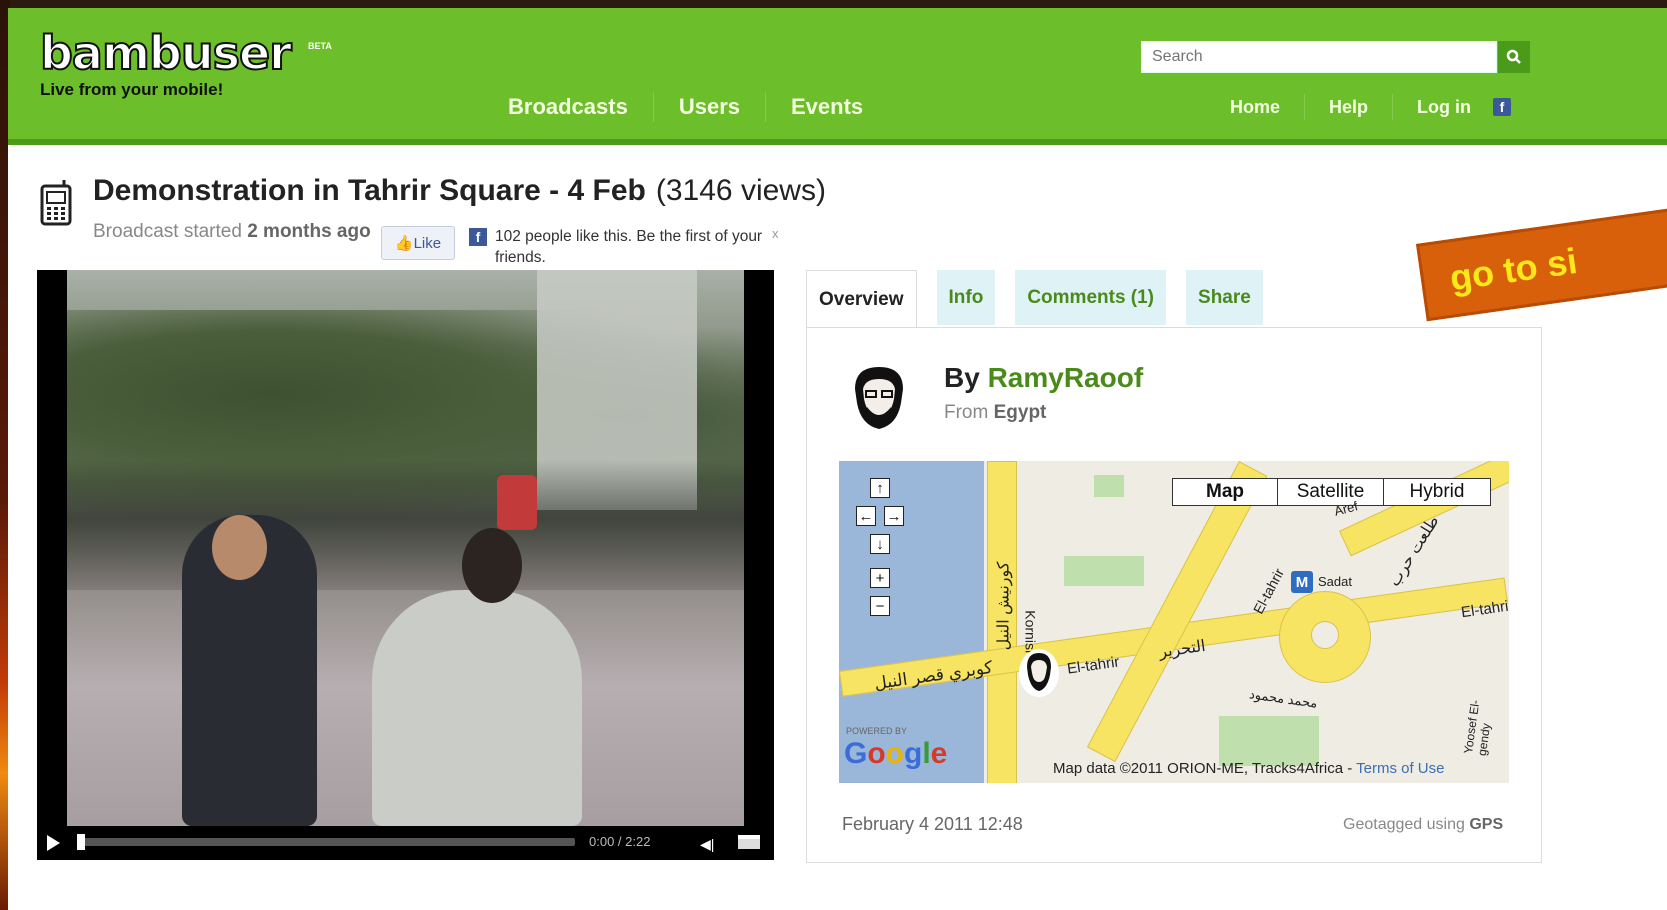  I want to click on tab-info: Info, so click(966, 297).